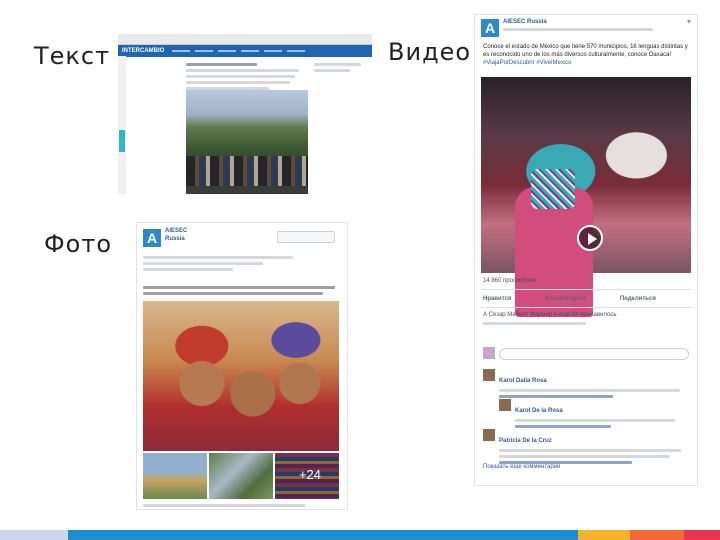  I want to click on write-comment, so click(586, 354).